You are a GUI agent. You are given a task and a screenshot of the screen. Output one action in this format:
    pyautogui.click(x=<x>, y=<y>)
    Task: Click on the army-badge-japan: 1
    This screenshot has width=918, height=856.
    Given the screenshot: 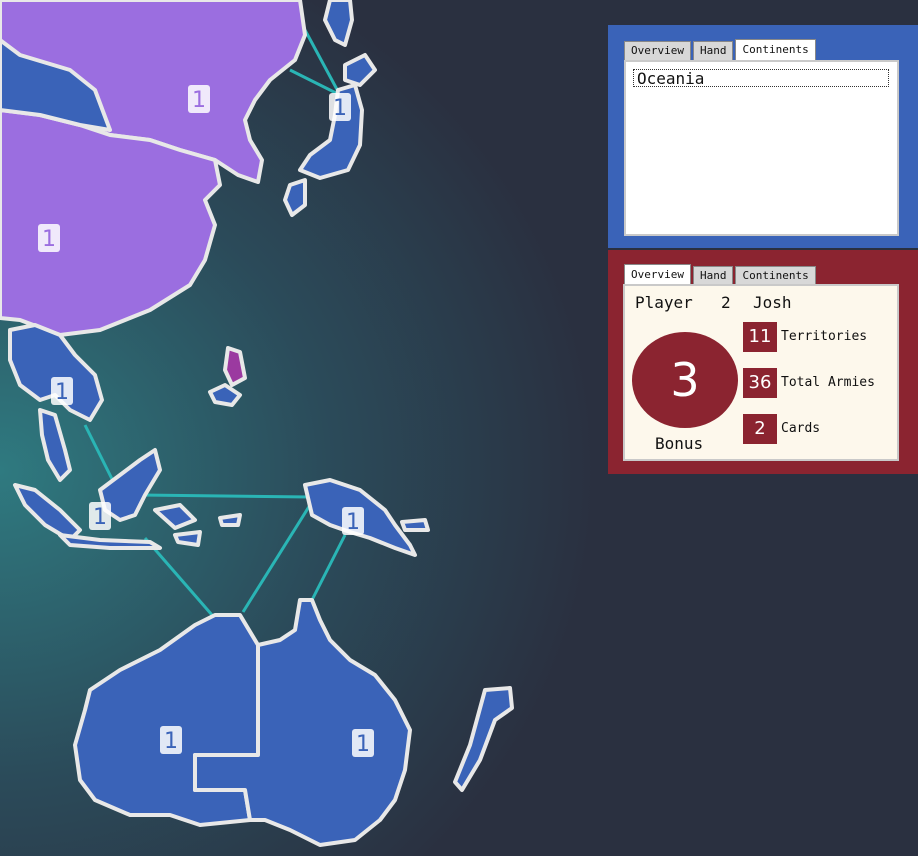 What is the action you would take?
    pyautogui.click(x=340, y=107)
    